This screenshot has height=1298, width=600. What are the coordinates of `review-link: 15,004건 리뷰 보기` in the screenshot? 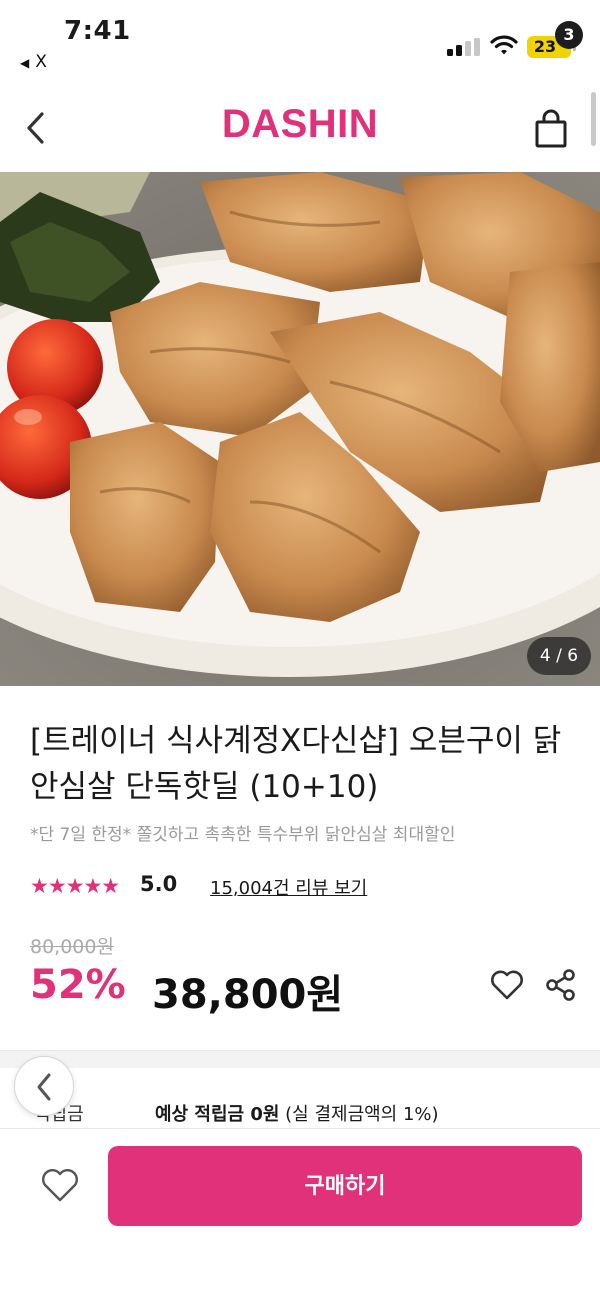 It's located at (288, 887).